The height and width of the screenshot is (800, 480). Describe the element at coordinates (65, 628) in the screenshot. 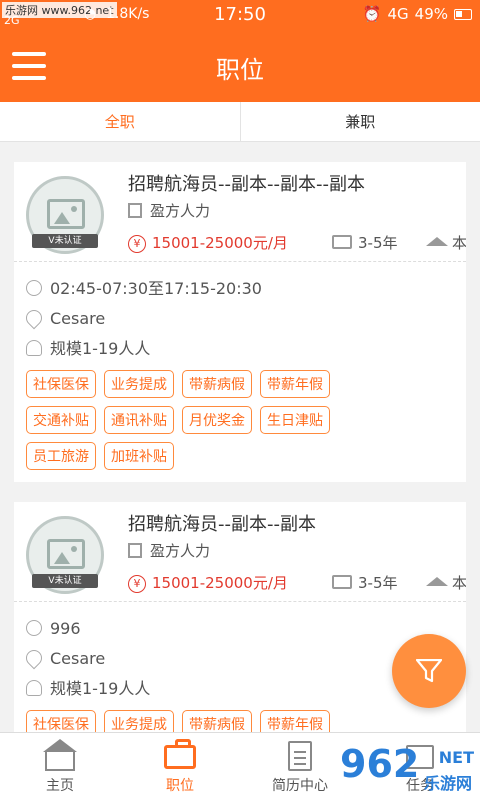

I see `work-hours: 996` at that location.